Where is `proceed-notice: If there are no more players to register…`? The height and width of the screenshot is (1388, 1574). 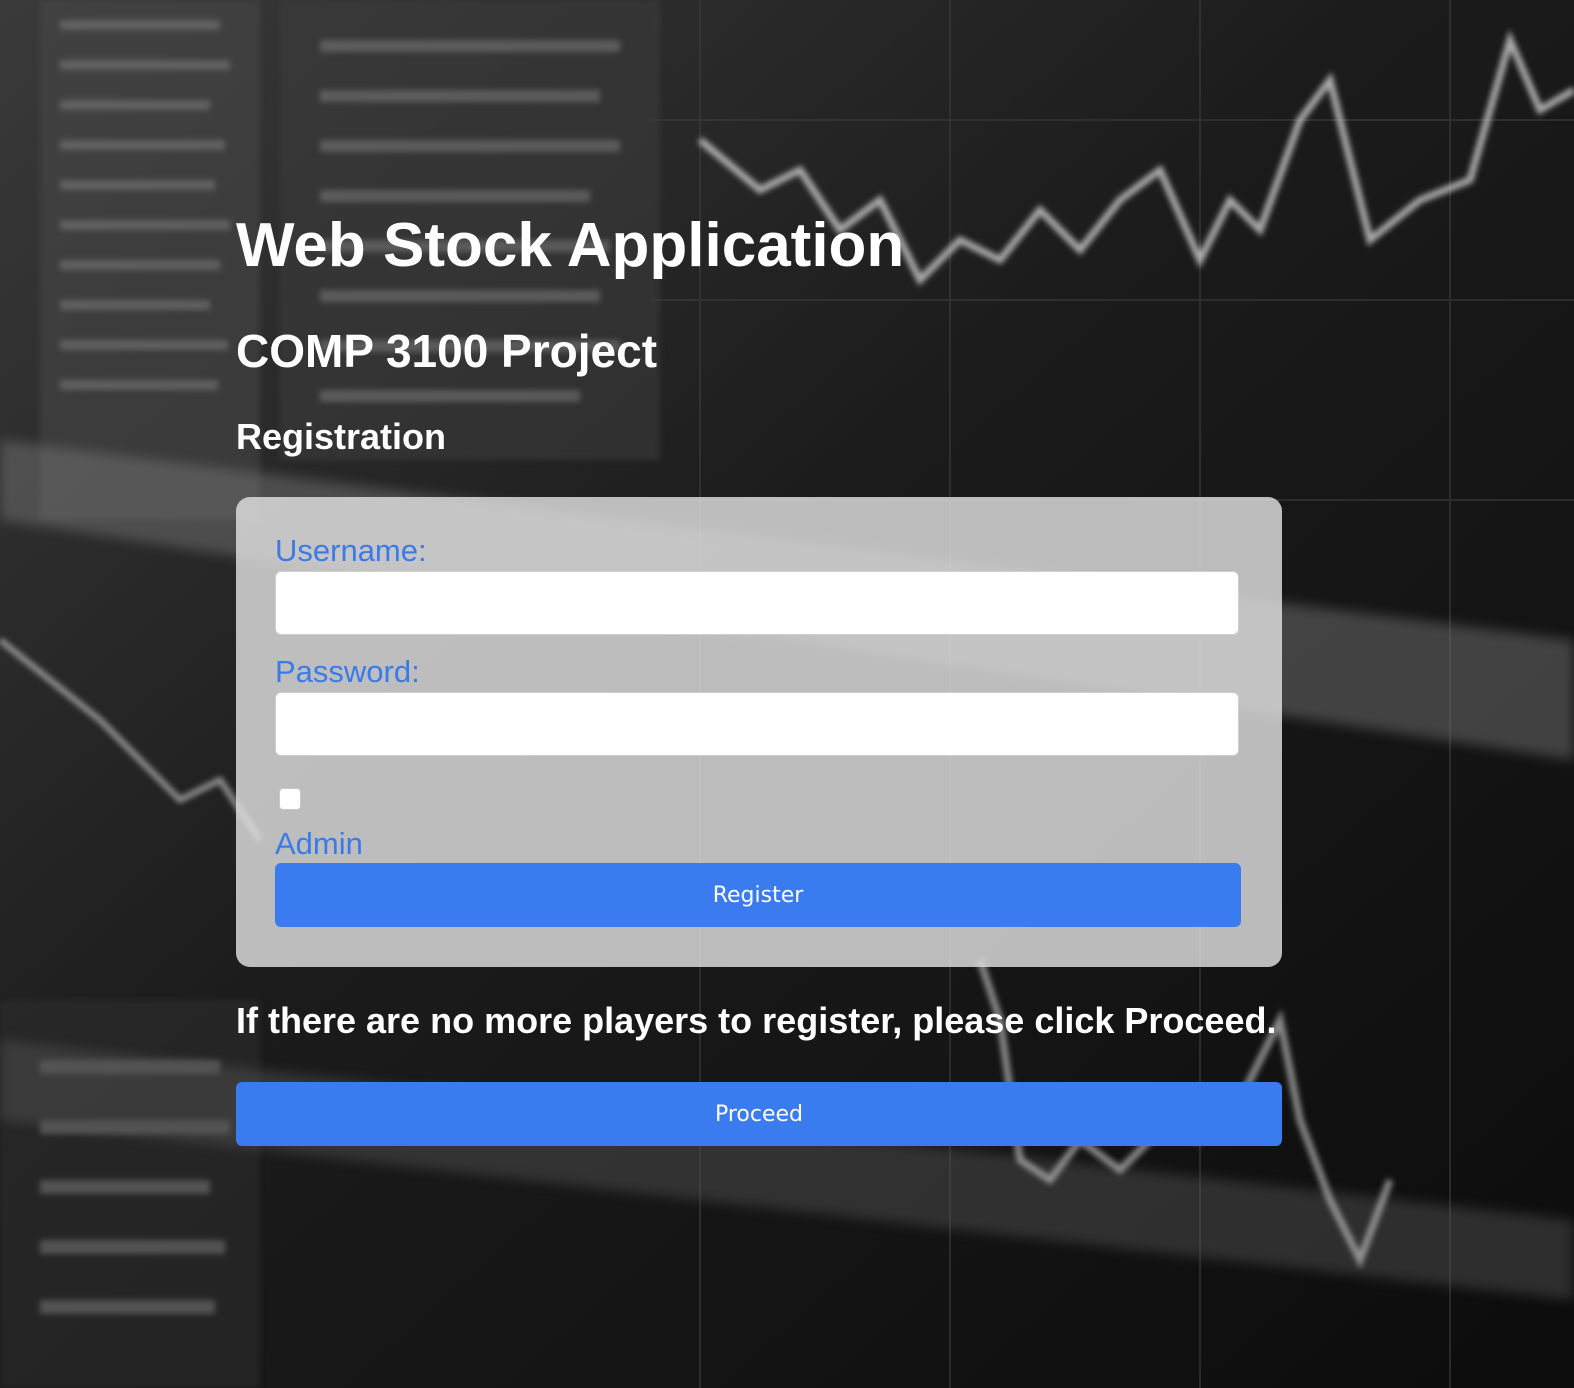 proceed-notice: If there are no more players to register… is located at coordinates (756, 1020).